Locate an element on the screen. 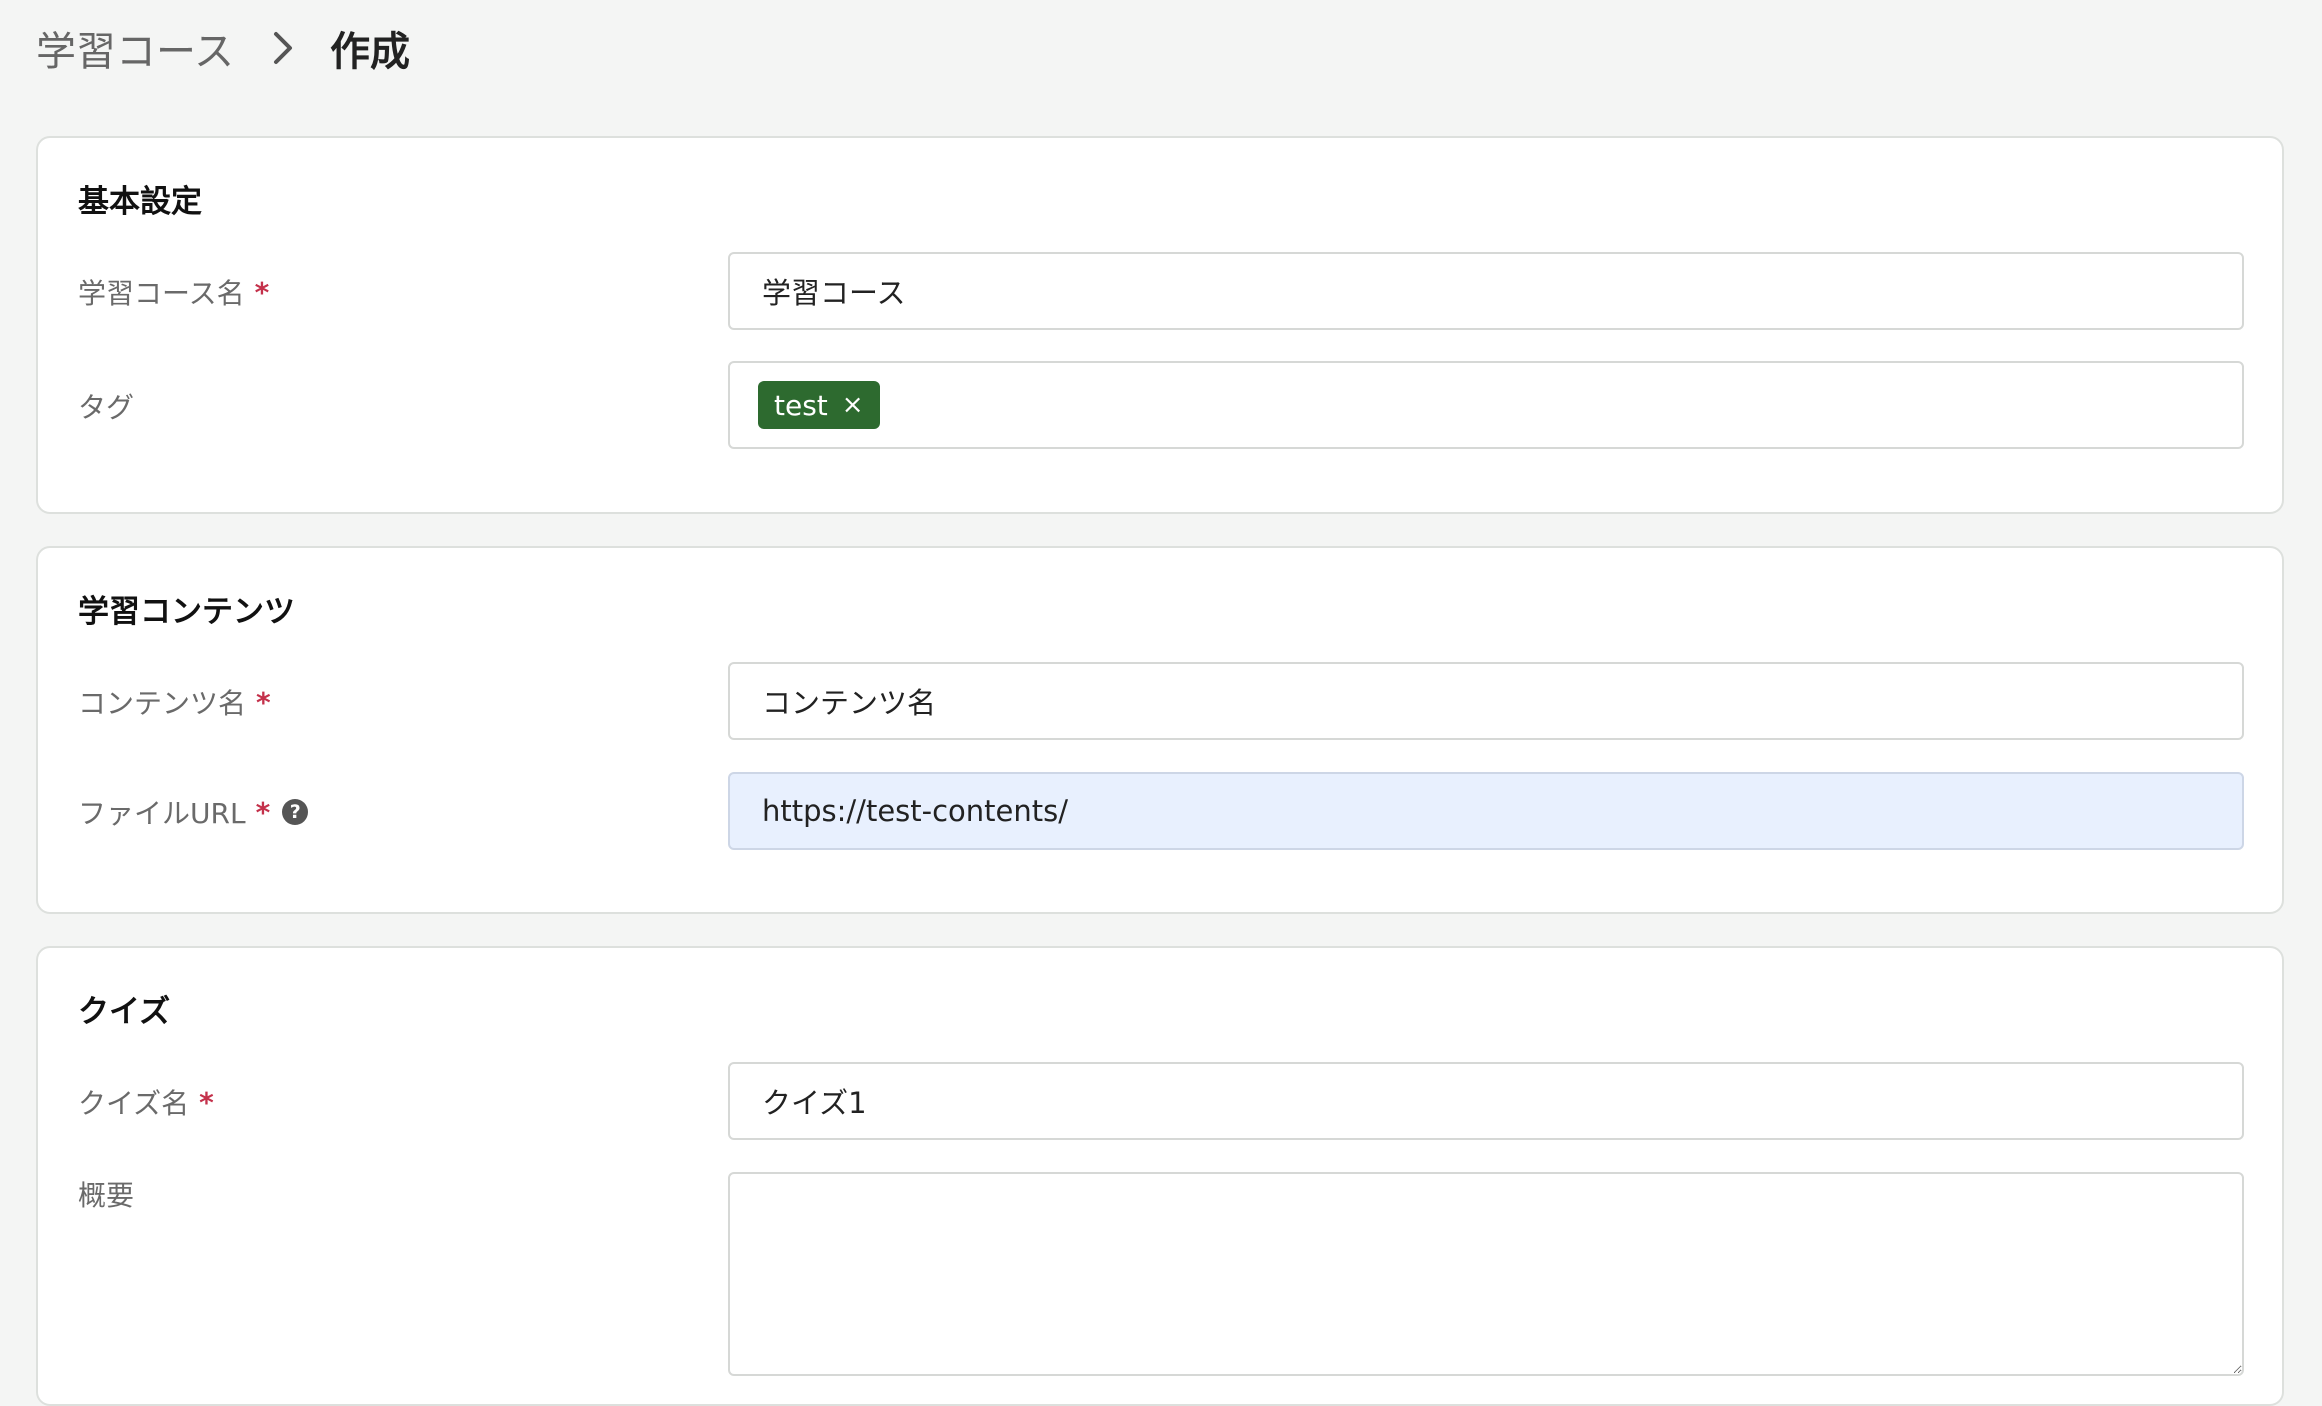 The image size is (2322, 1406). course-name-input is located at coordinates (1486, 291).